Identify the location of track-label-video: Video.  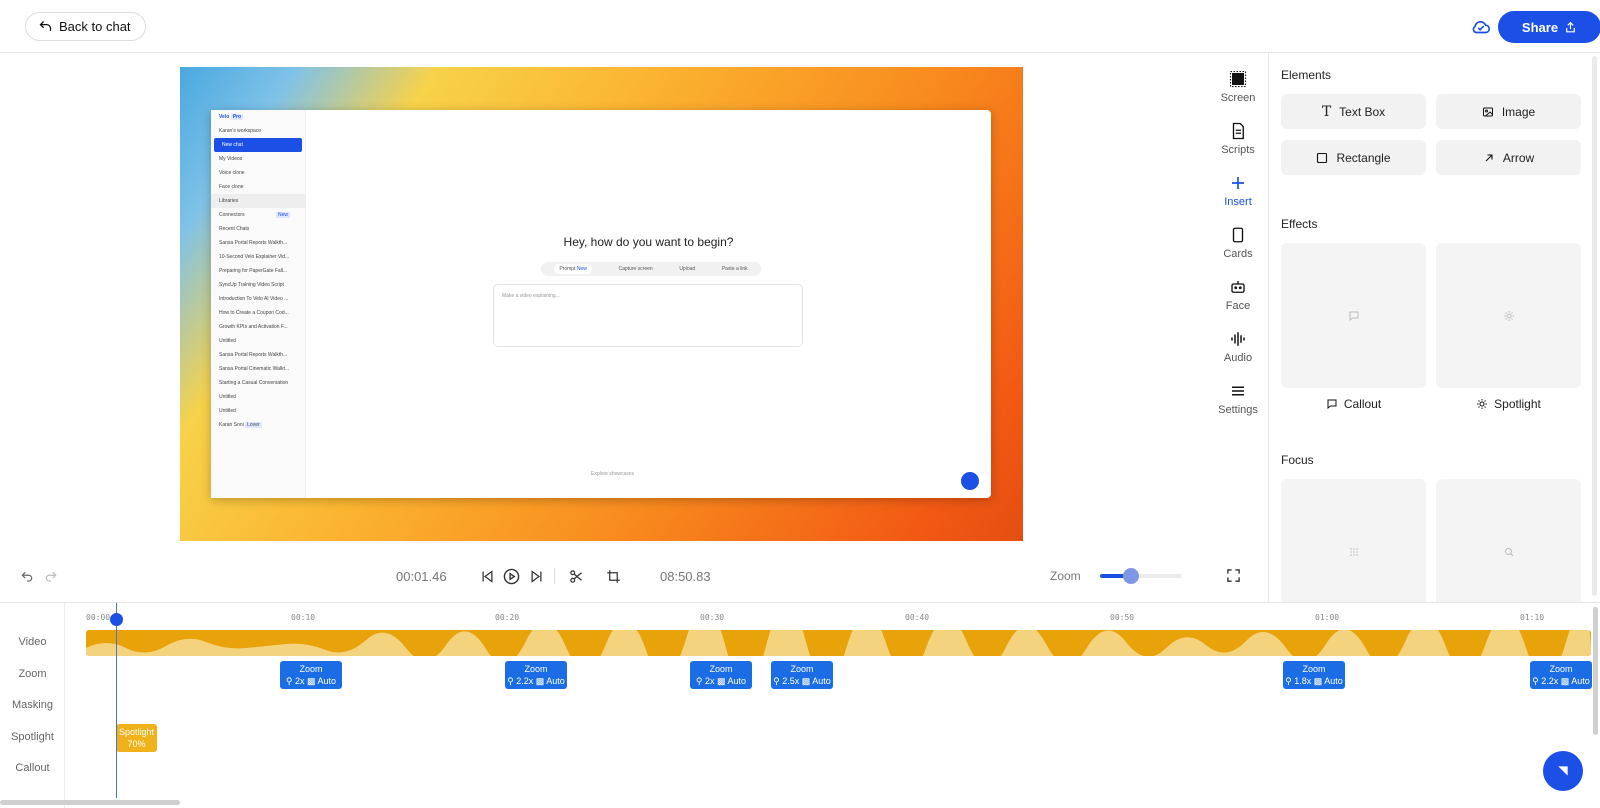
(32, 642).